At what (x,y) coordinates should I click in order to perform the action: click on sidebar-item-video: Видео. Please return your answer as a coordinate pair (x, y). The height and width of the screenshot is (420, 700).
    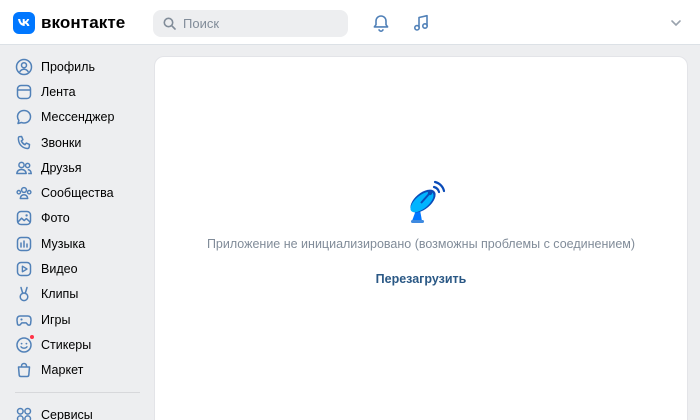
    Looking at the image, I should click on (75, 268).